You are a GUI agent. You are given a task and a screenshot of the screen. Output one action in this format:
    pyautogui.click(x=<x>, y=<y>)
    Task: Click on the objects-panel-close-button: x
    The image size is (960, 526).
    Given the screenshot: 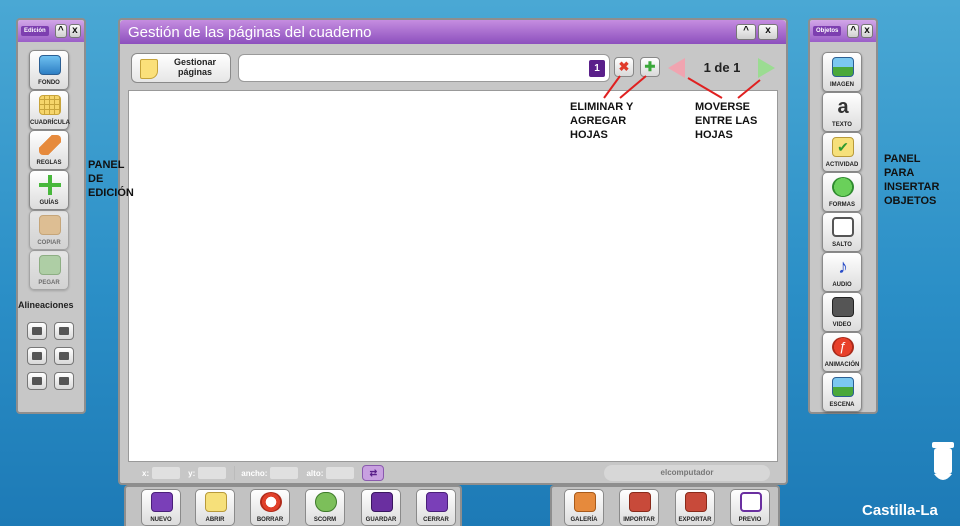 What is the action you would take?
    pyautogui.click(x=867, y=31)
    